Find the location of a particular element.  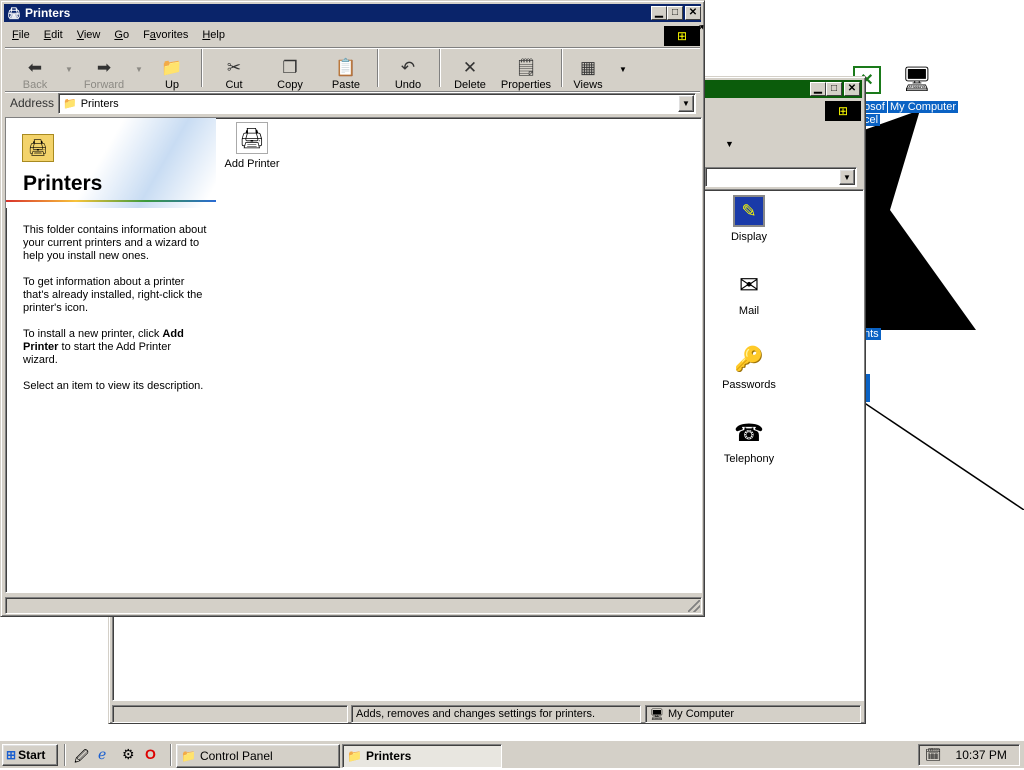

item-label: Display is located at coordinates (749, 237).